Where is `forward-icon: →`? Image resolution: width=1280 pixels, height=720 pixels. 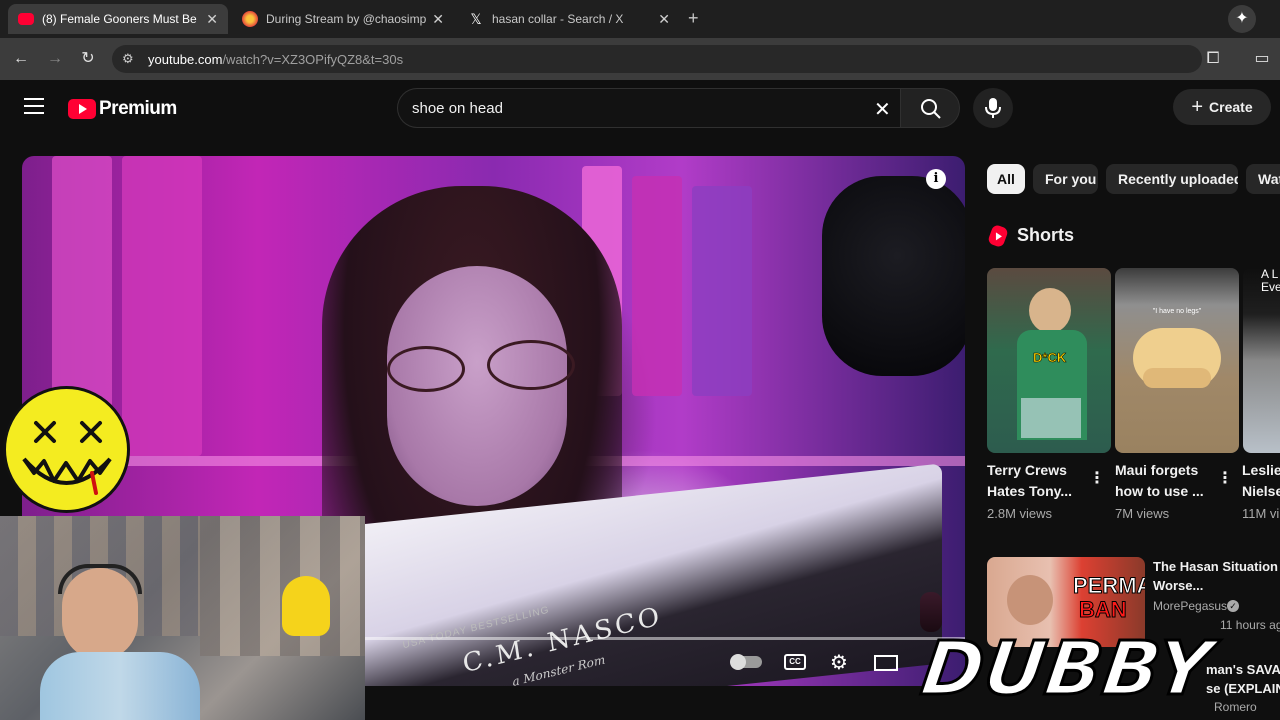 forward-icon: → is located at coordinates (55, 59).